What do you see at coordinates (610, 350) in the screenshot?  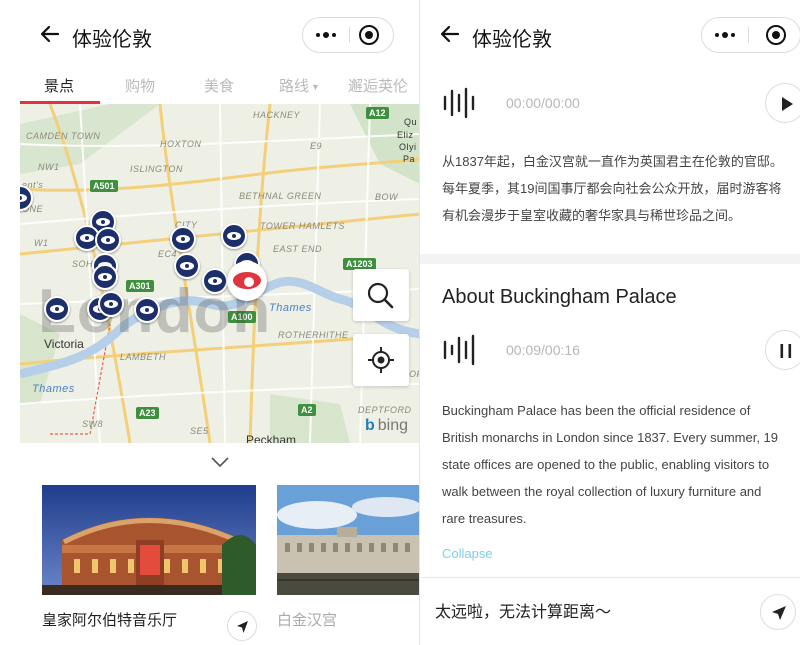 I see `audio-player-english: 00:09/00:16` at bounding box center [610, 350].